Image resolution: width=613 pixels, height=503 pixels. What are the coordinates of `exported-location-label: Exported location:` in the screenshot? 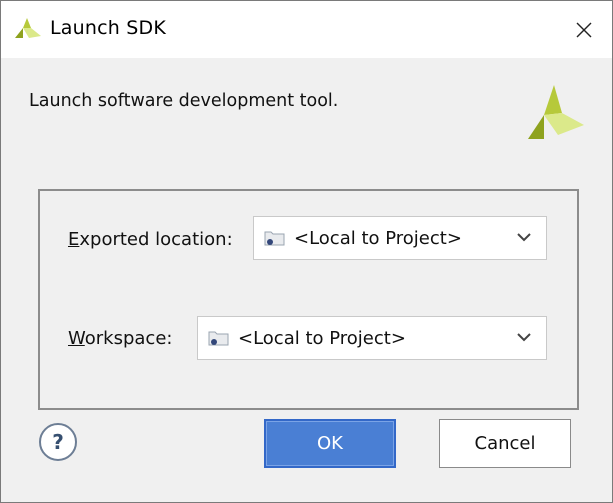 It's located at (150, 239).